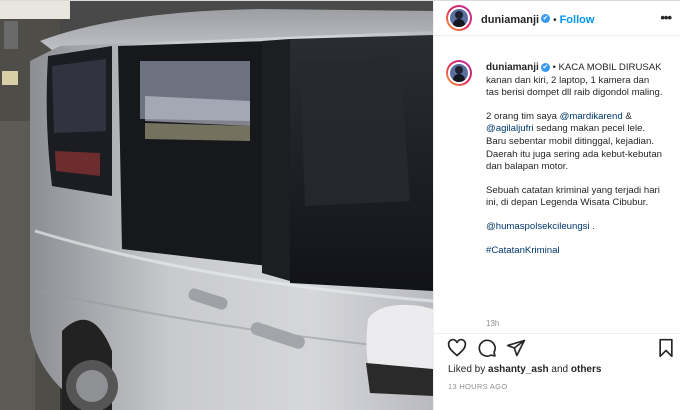 Image resolution: width=680 pixels, height=410 pixels. What do you see at coordinates (521, 116) in the screenshot?
I see `caption-text-2-start: 2 orang tim saya` at bounding box center [521, 116].